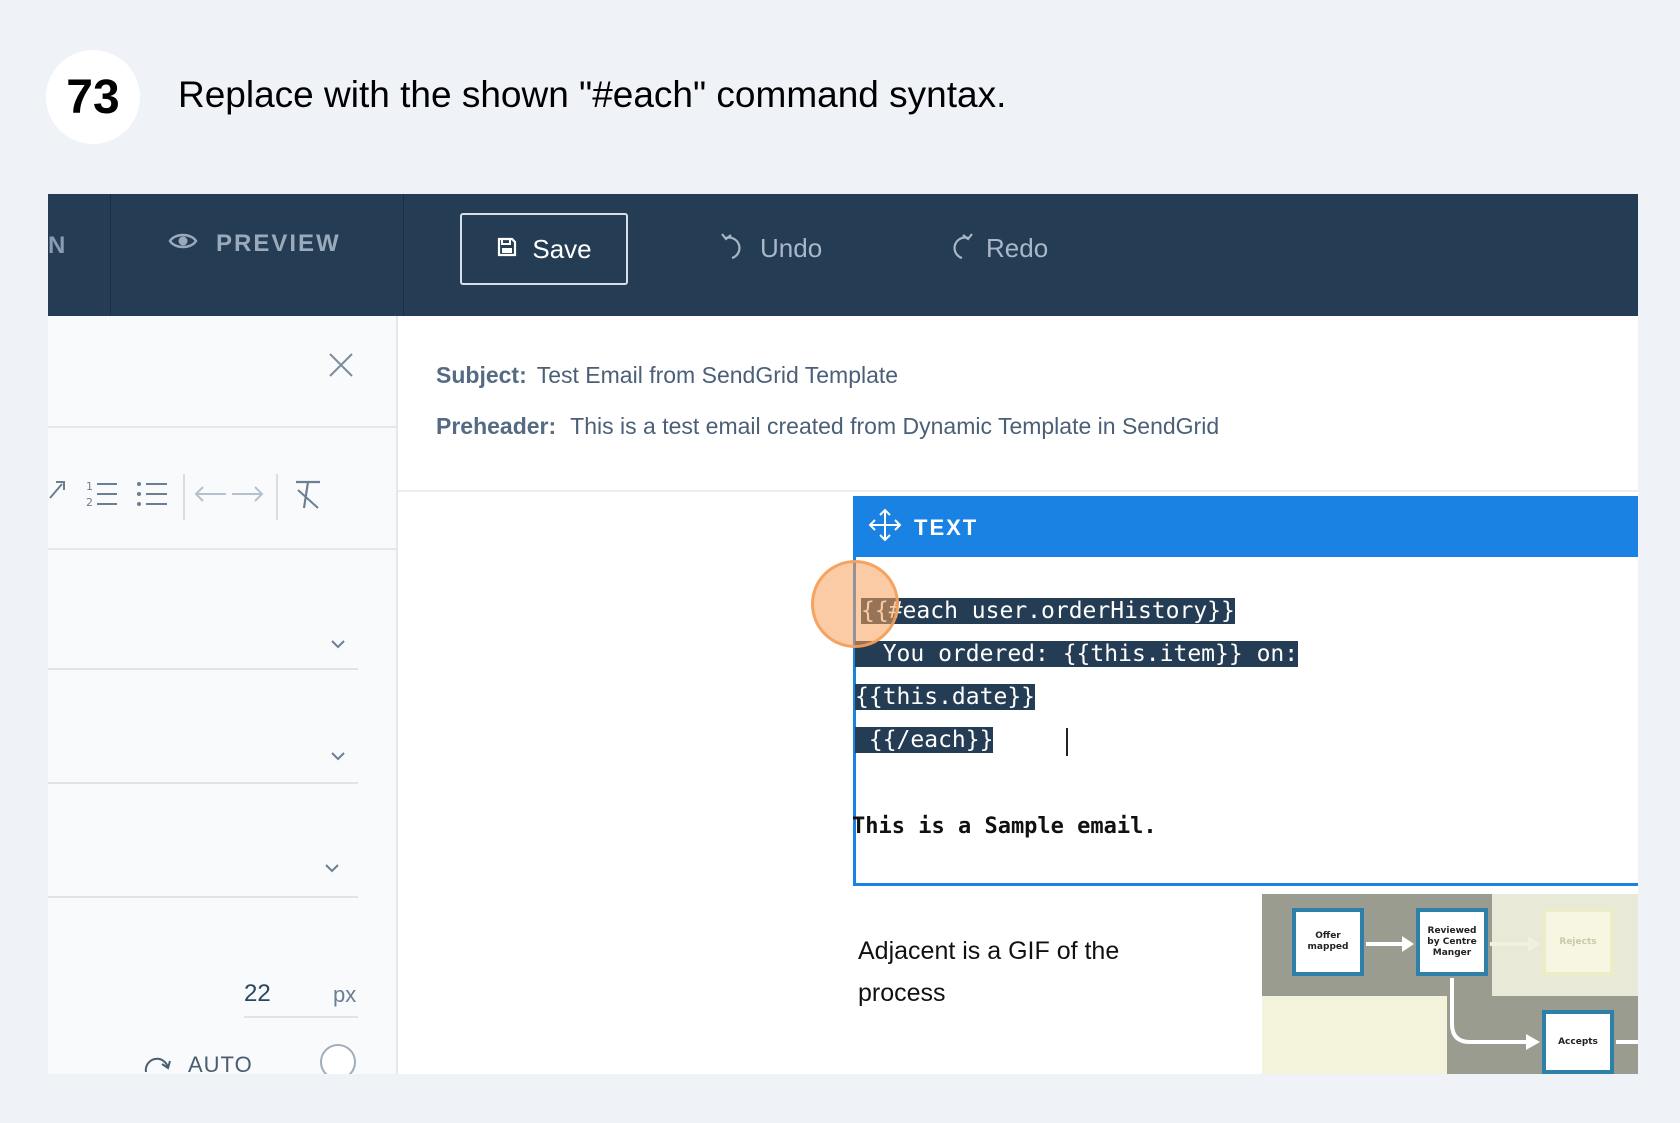  I want to click on refresh-icon, so click(157, 1062).